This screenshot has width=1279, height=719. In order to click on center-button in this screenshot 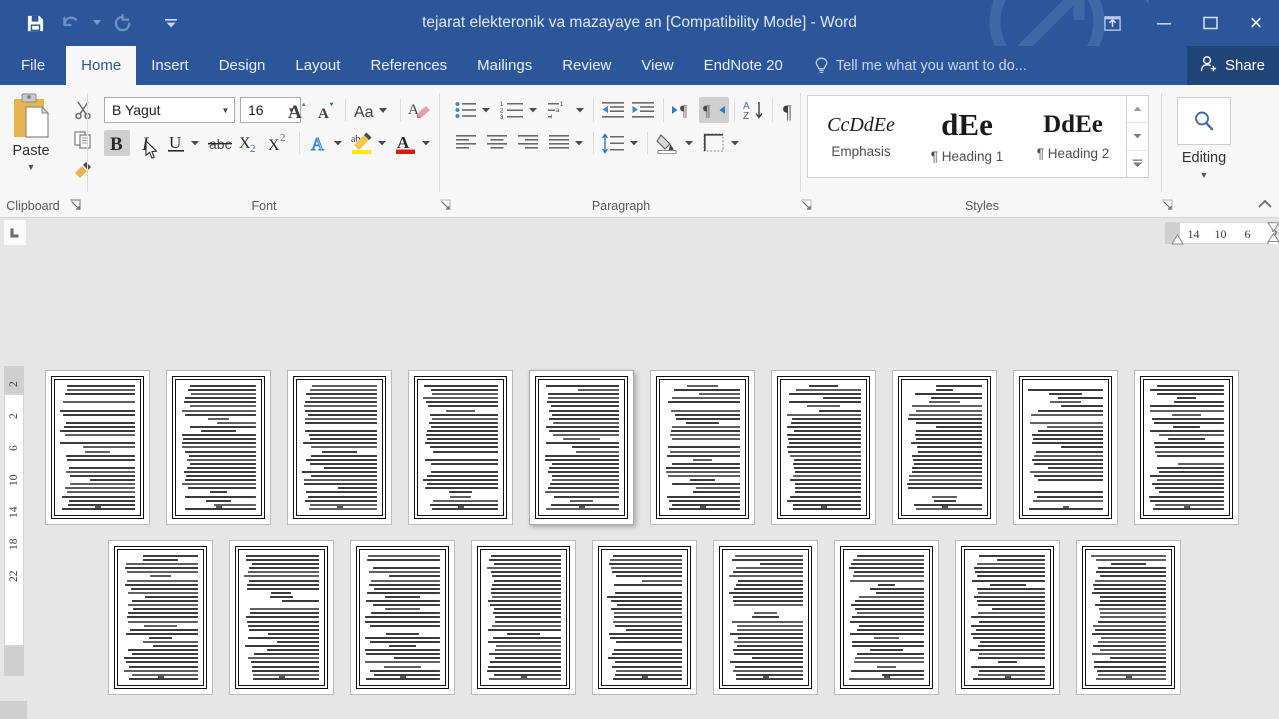, I will do `click(497, 143)`.